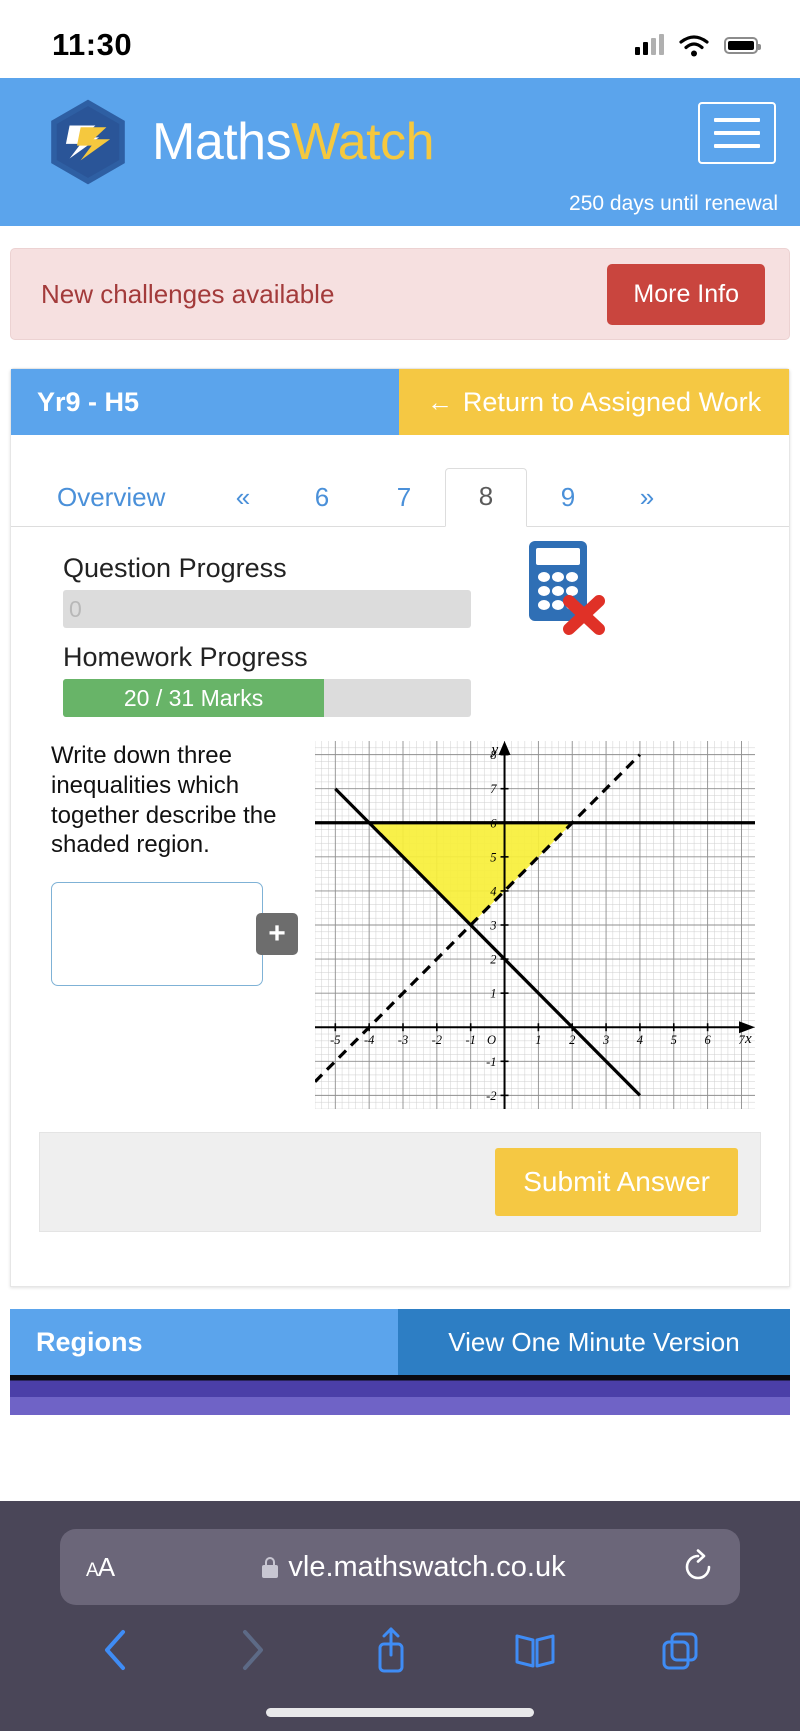 Image resolution: width=800 pixels, height=1731 pixels. I want to click on svg-text: O, so click(491, 1040).